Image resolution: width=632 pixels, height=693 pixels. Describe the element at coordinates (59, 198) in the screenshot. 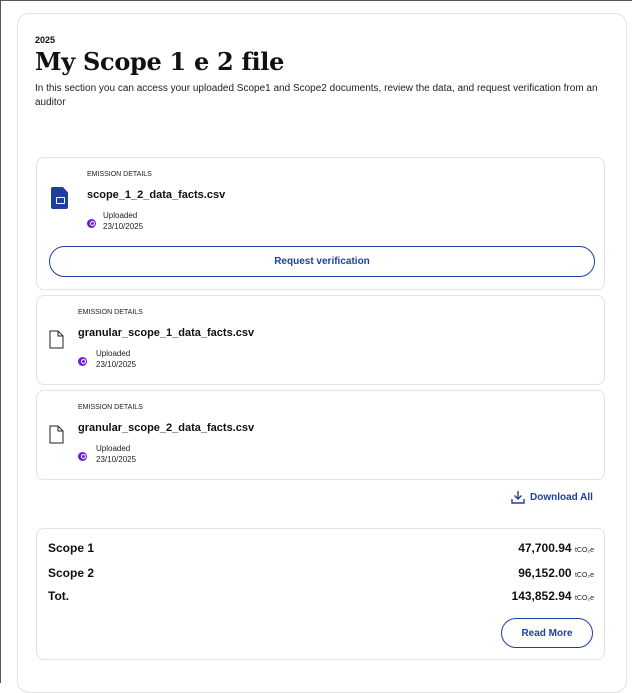

I see `file-folder-icon` at that location.